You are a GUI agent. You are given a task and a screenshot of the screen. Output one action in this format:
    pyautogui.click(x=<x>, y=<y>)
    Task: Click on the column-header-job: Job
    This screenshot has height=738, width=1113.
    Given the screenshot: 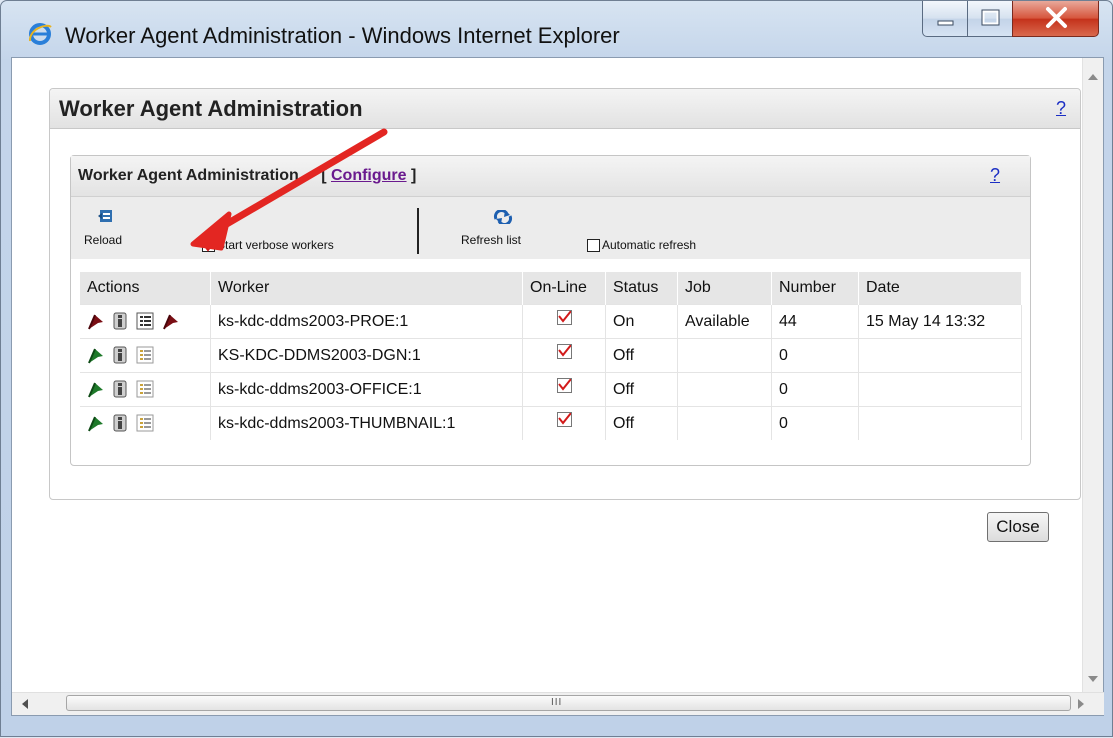 What is the action you would take?
    pyautogui.click(x=724, y=288)
    